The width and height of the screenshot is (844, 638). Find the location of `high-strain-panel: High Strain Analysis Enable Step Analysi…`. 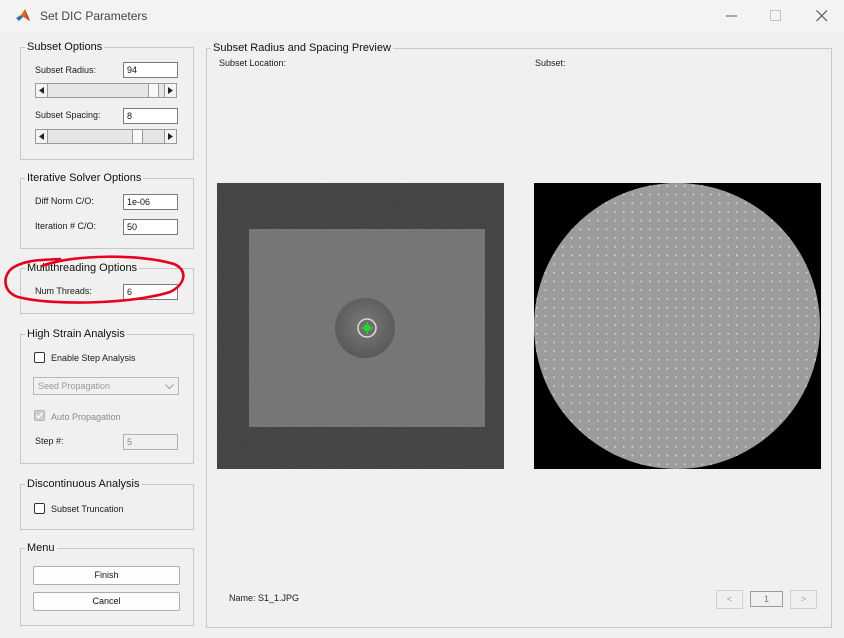

high-strain-panel: High Strain Analysis Enable Step Analysi… is located at coordinates (107, 396).